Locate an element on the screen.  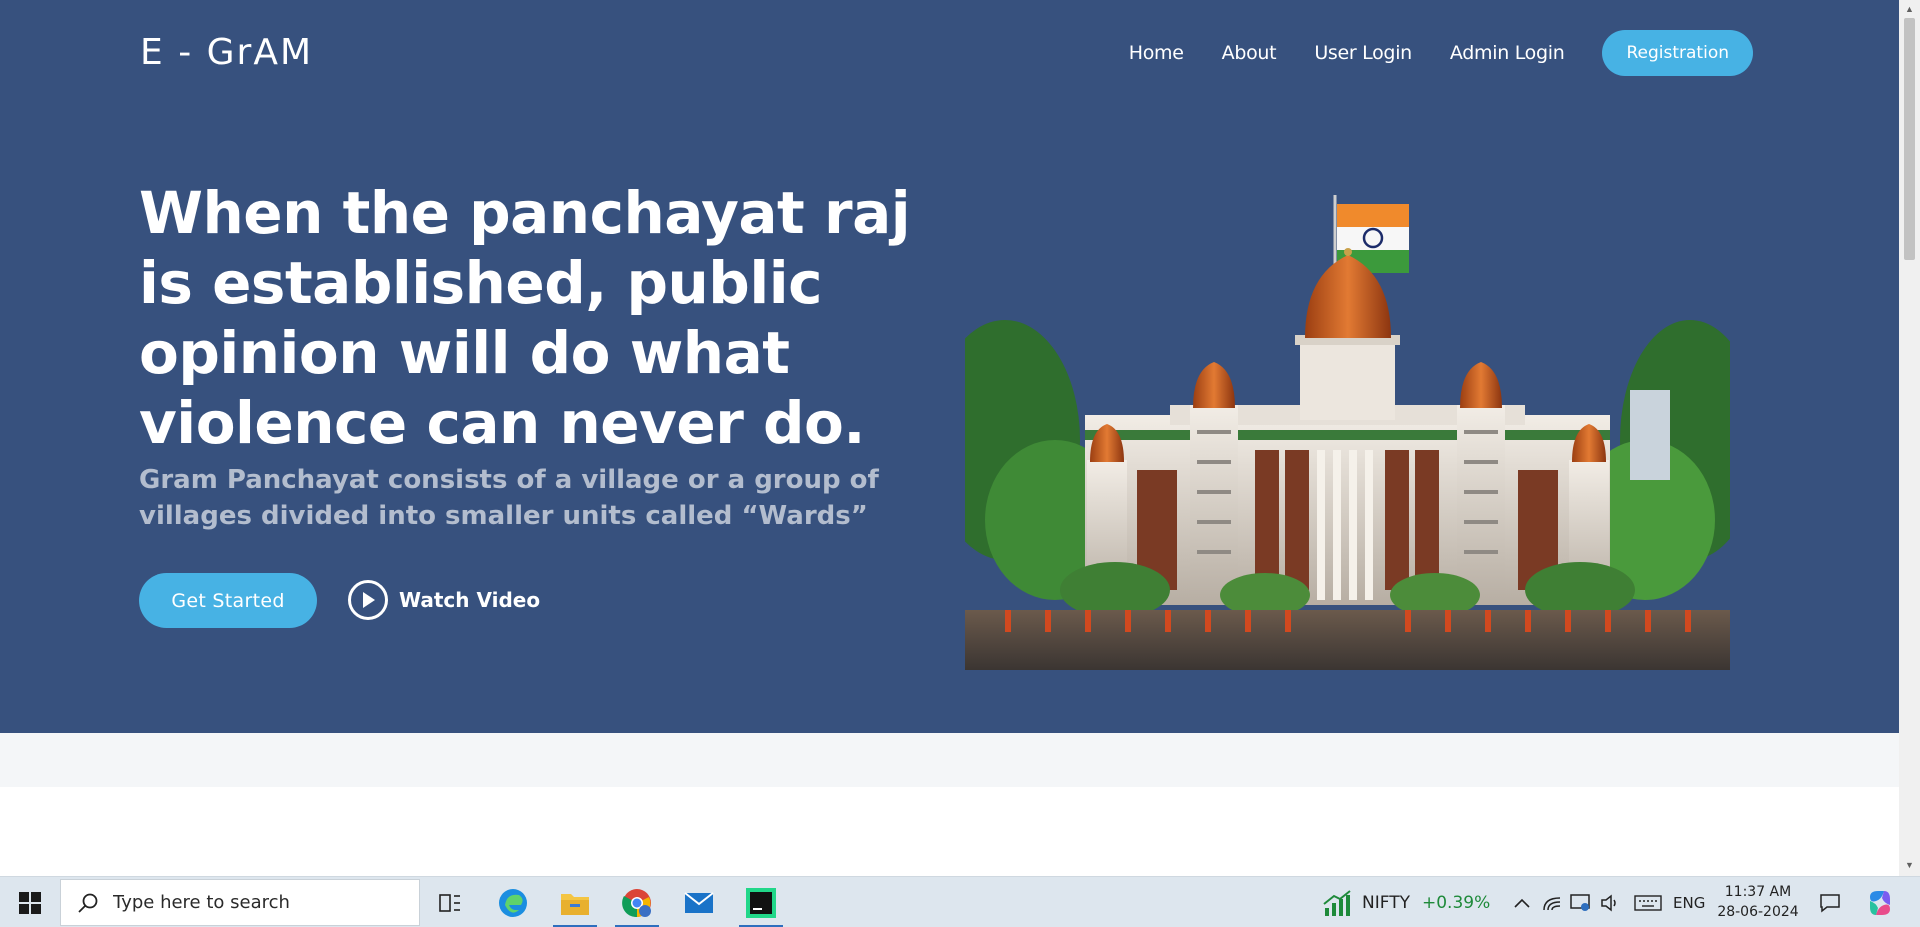
watch-video-button: Watch Video is located at coordinates (444, 600).